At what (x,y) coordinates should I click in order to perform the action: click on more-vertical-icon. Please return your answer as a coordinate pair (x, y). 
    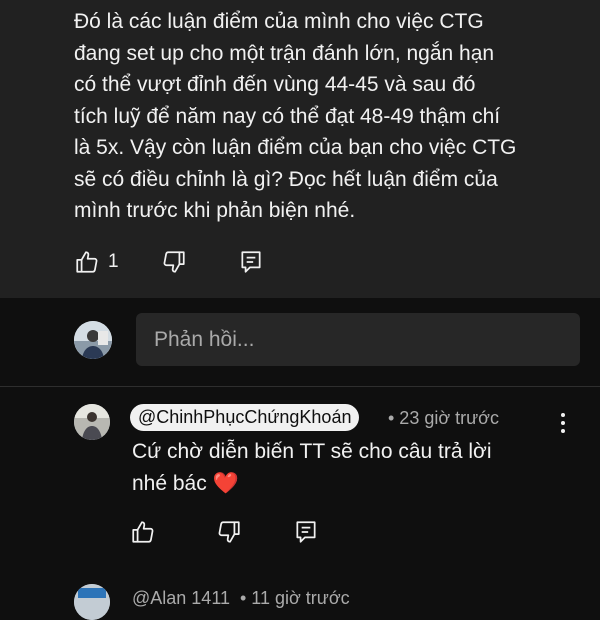
    Looking at the image, I should click on (563, 423).